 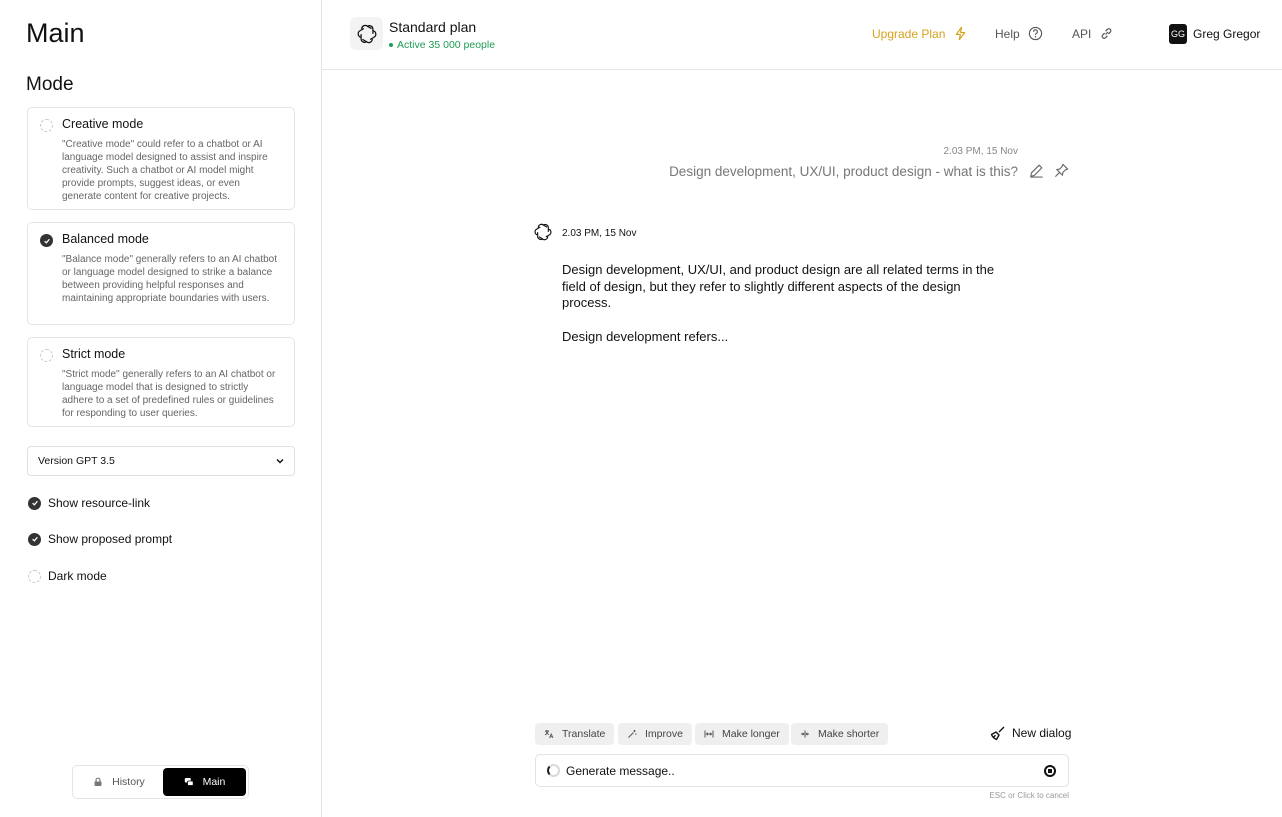 I want to click on toggle-history-button: History, so click(x=119, y=782).